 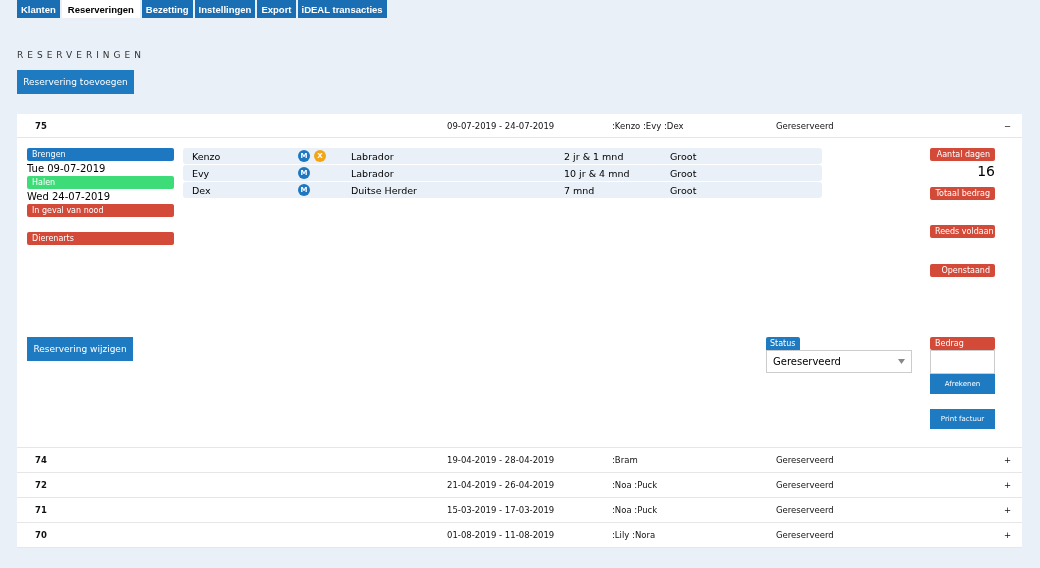 I want to click on nav-tab: Instellingen, so click(x=225, y=9).